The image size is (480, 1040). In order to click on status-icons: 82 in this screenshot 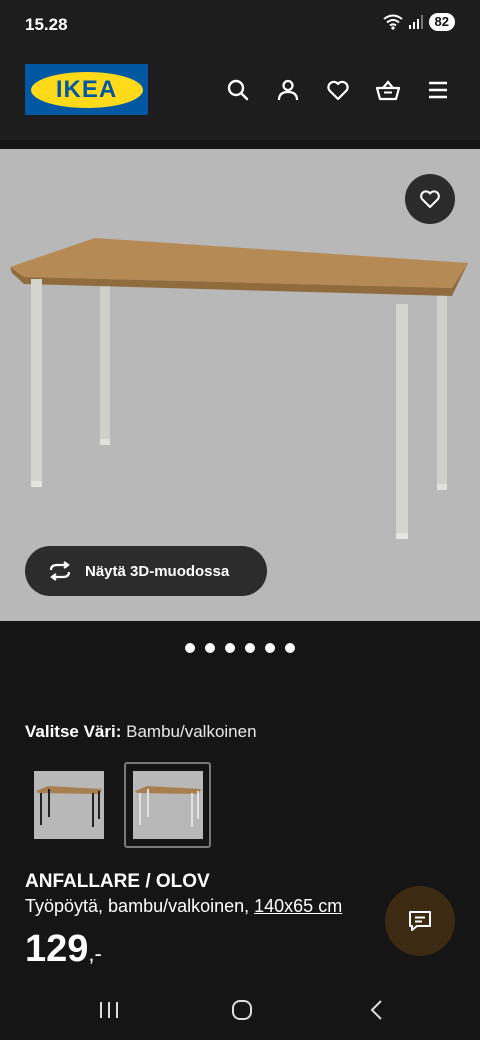, I will do `click(418, 22)`.